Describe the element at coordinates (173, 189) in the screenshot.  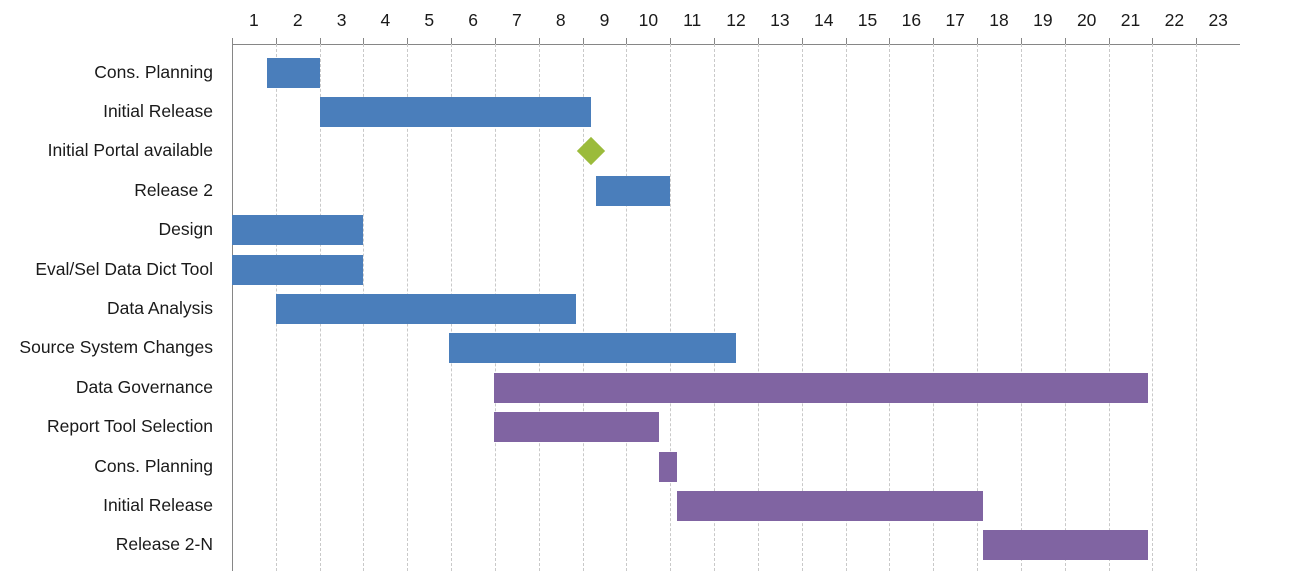
I see `category-label: Release 2` at that location.